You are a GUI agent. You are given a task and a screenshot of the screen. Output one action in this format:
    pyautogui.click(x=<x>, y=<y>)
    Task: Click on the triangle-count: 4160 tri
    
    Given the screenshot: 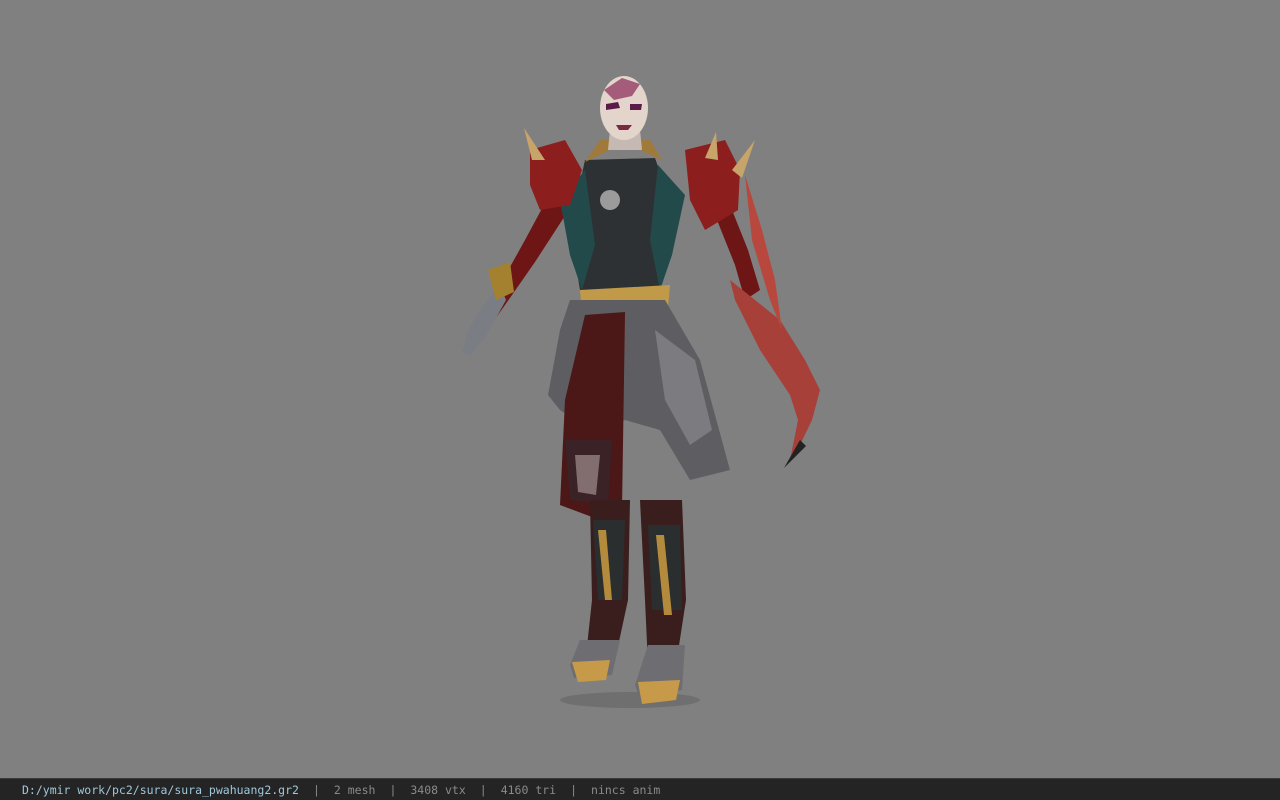 What is the action you would take?
    pyautogui.click(x=528, y=789)
    